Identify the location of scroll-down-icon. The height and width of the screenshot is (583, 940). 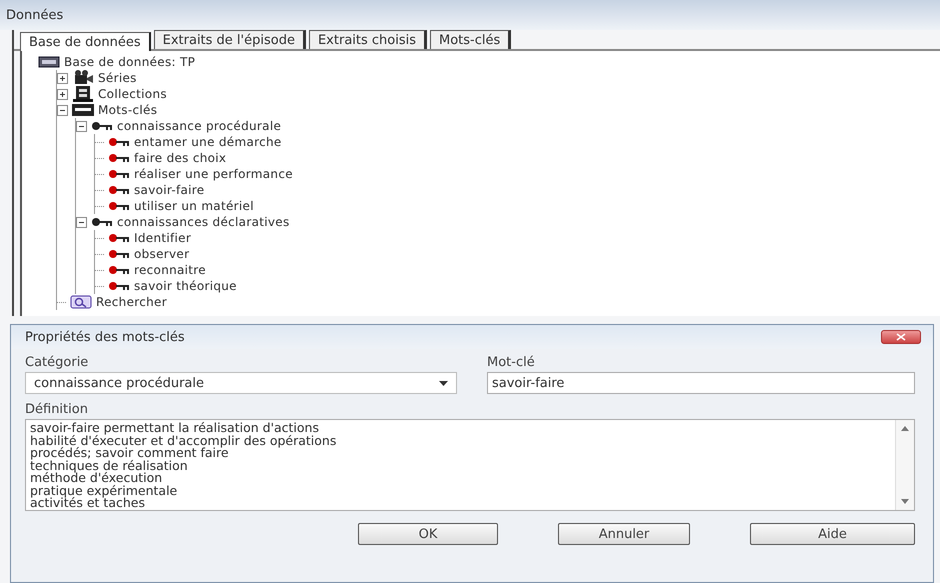
(905, 501).